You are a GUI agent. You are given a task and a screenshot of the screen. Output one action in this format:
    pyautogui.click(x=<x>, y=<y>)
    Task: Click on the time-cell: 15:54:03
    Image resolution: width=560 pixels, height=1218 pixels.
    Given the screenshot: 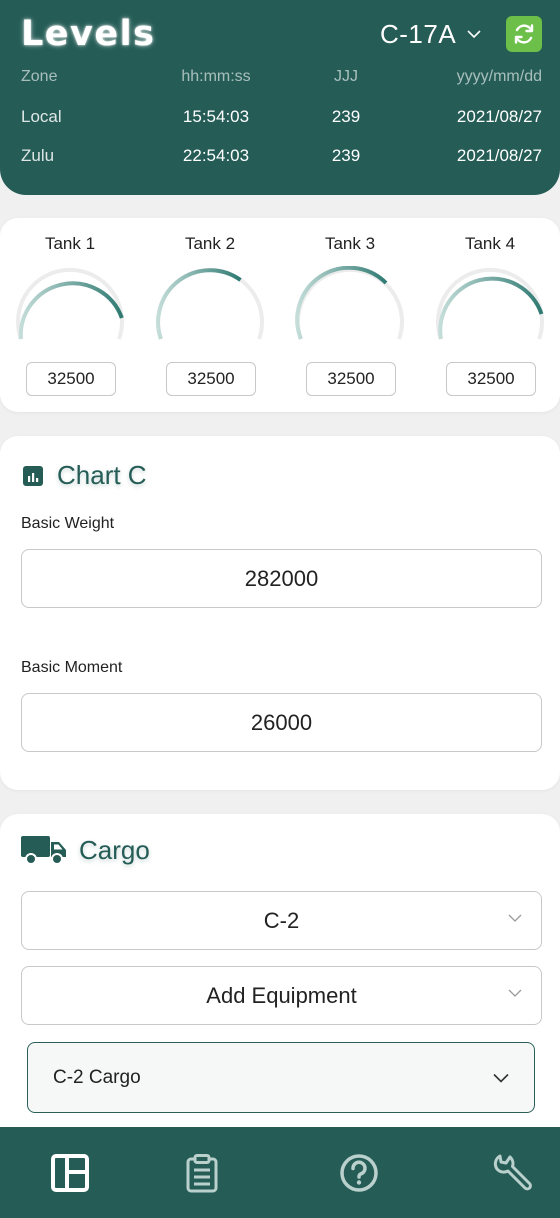 What is the action you would take?
    pyautogui.click(x=216, y=116)
    